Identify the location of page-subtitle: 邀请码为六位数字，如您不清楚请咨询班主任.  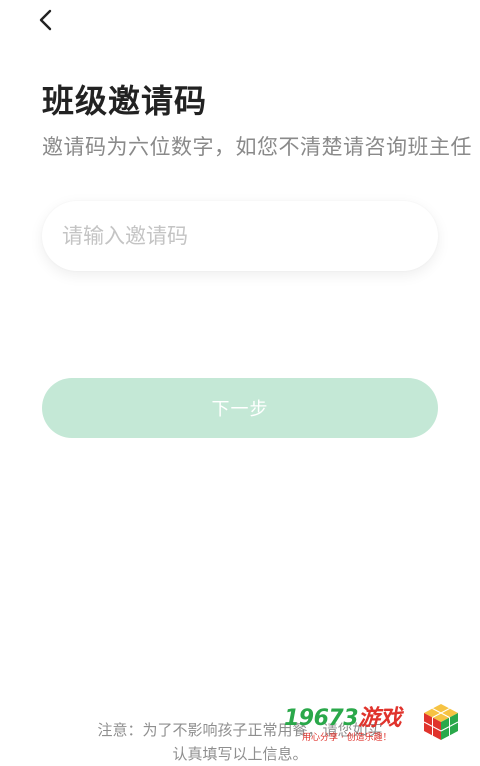
(257, 147).